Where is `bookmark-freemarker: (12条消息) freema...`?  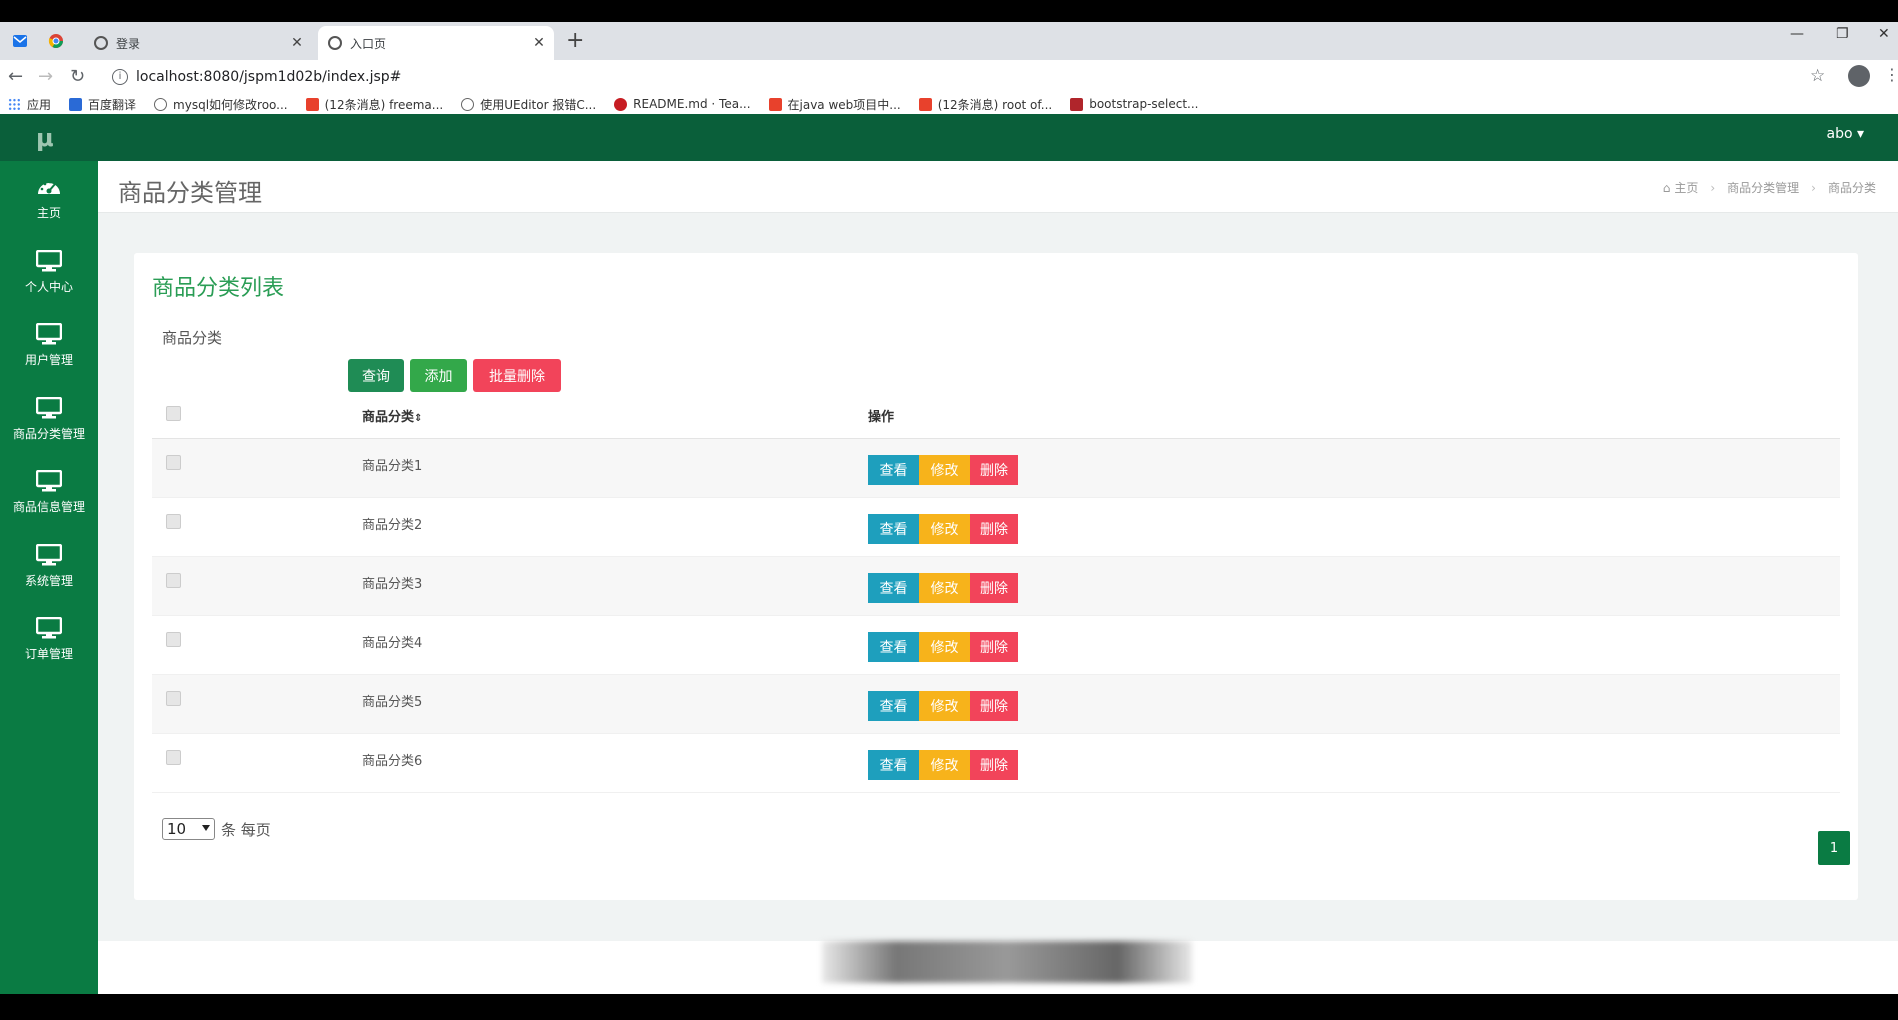
bookmark-freemarker: (12条消息) freema... is located at coordinates (374, 104).